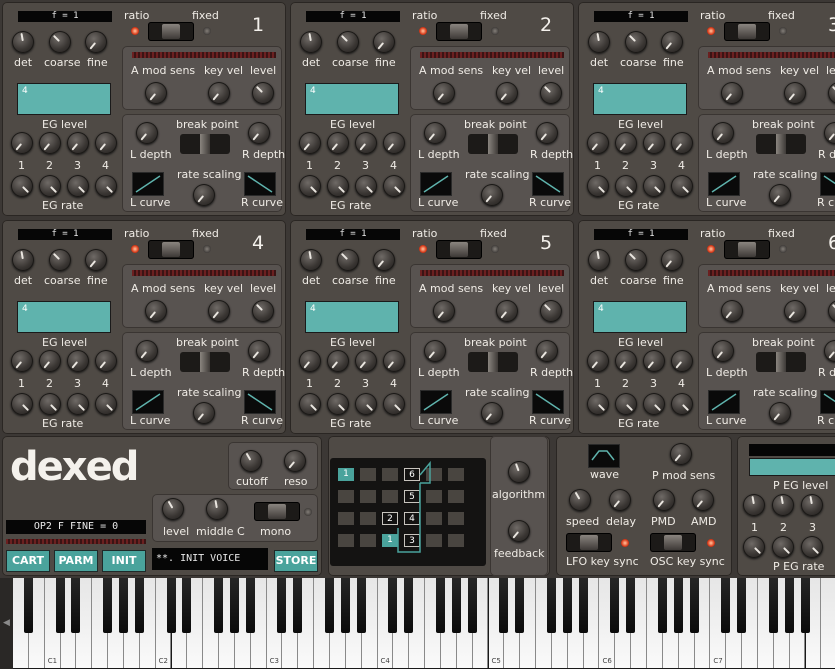 The height and width of the screenshot is (669, 835). What do you see at coordinates (703, 500) in the screenshot?
I see `amd-knob` at bounding box center [703, 500].